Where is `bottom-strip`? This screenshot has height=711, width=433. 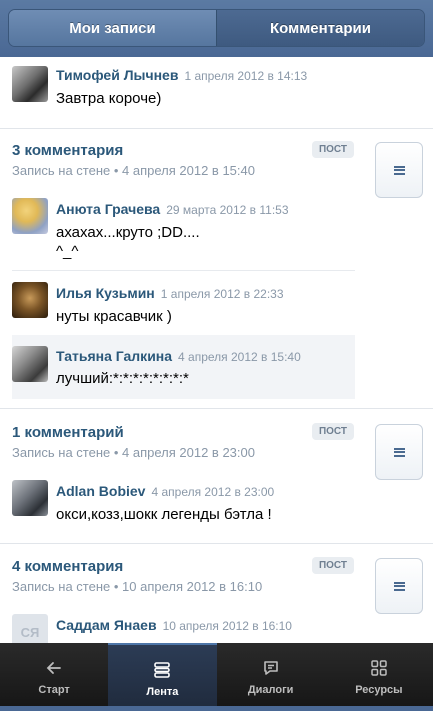 bottom-strip is located at coordinates (216, 708).